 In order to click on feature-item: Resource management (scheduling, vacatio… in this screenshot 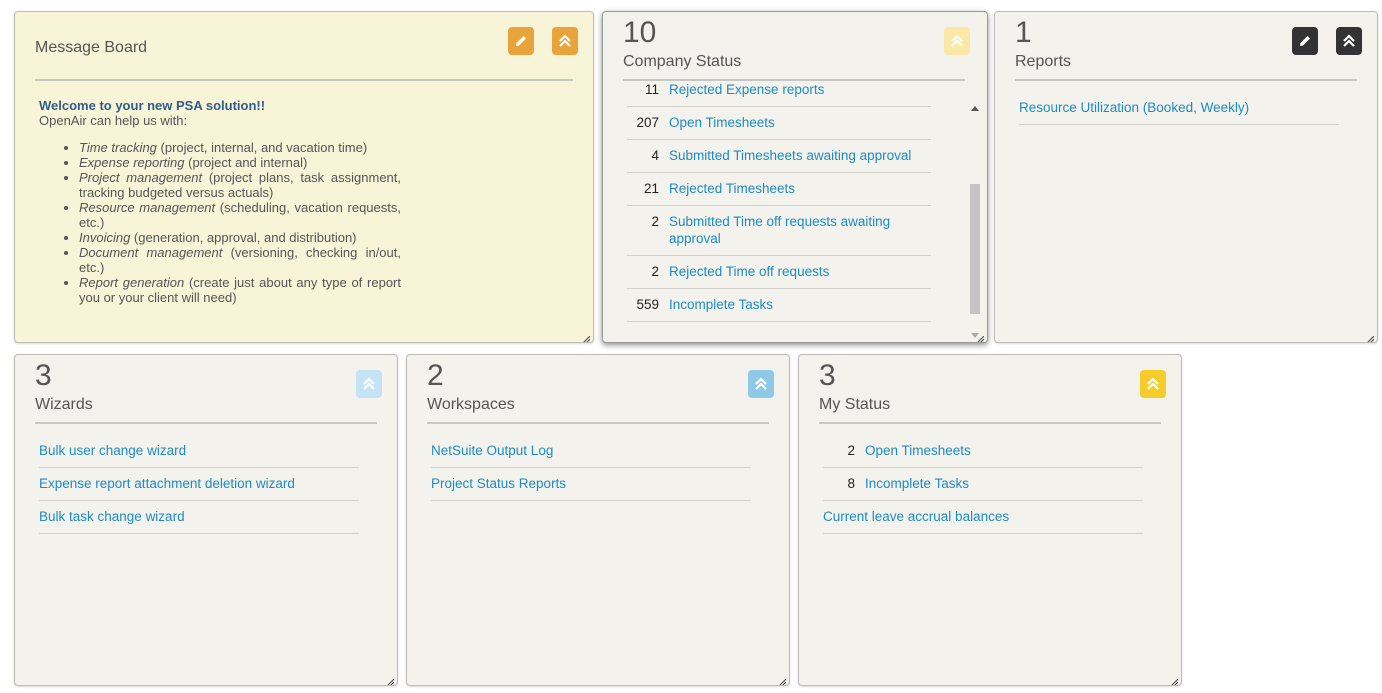, I will do `click(240, 215)`.